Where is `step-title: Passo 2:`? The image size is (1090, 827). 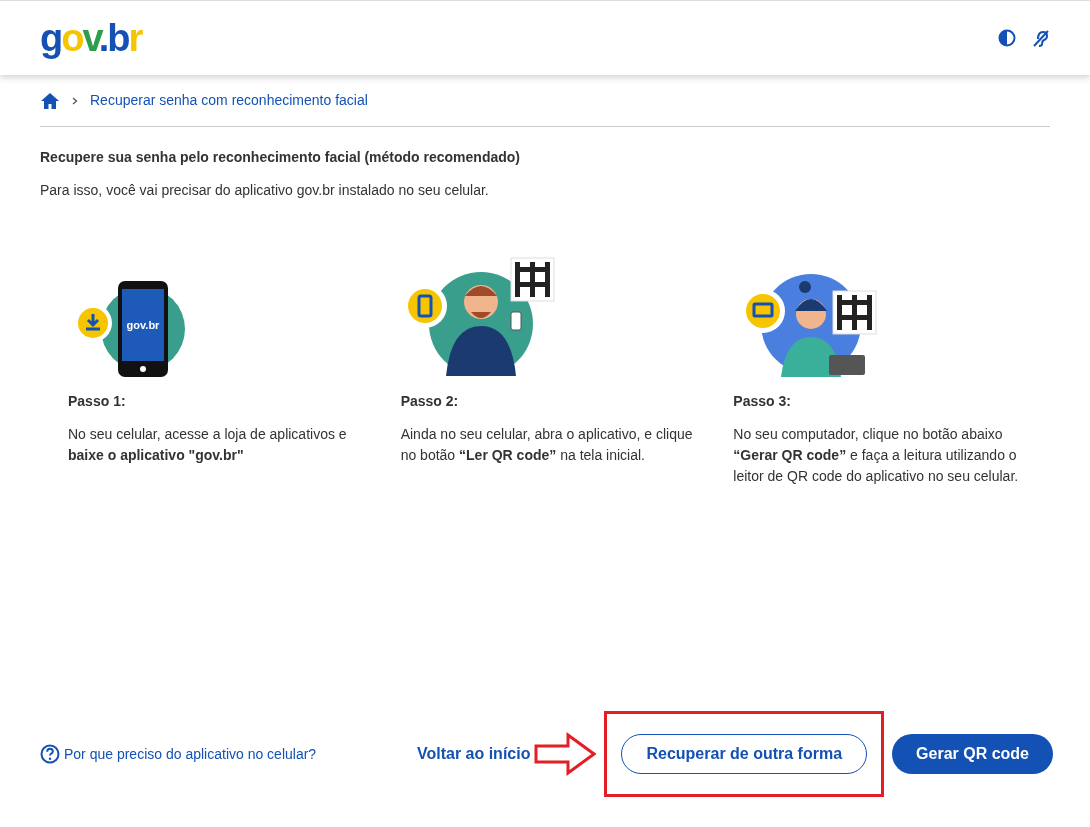 step-title: Passo 2: is located at coordinates (430, 401).